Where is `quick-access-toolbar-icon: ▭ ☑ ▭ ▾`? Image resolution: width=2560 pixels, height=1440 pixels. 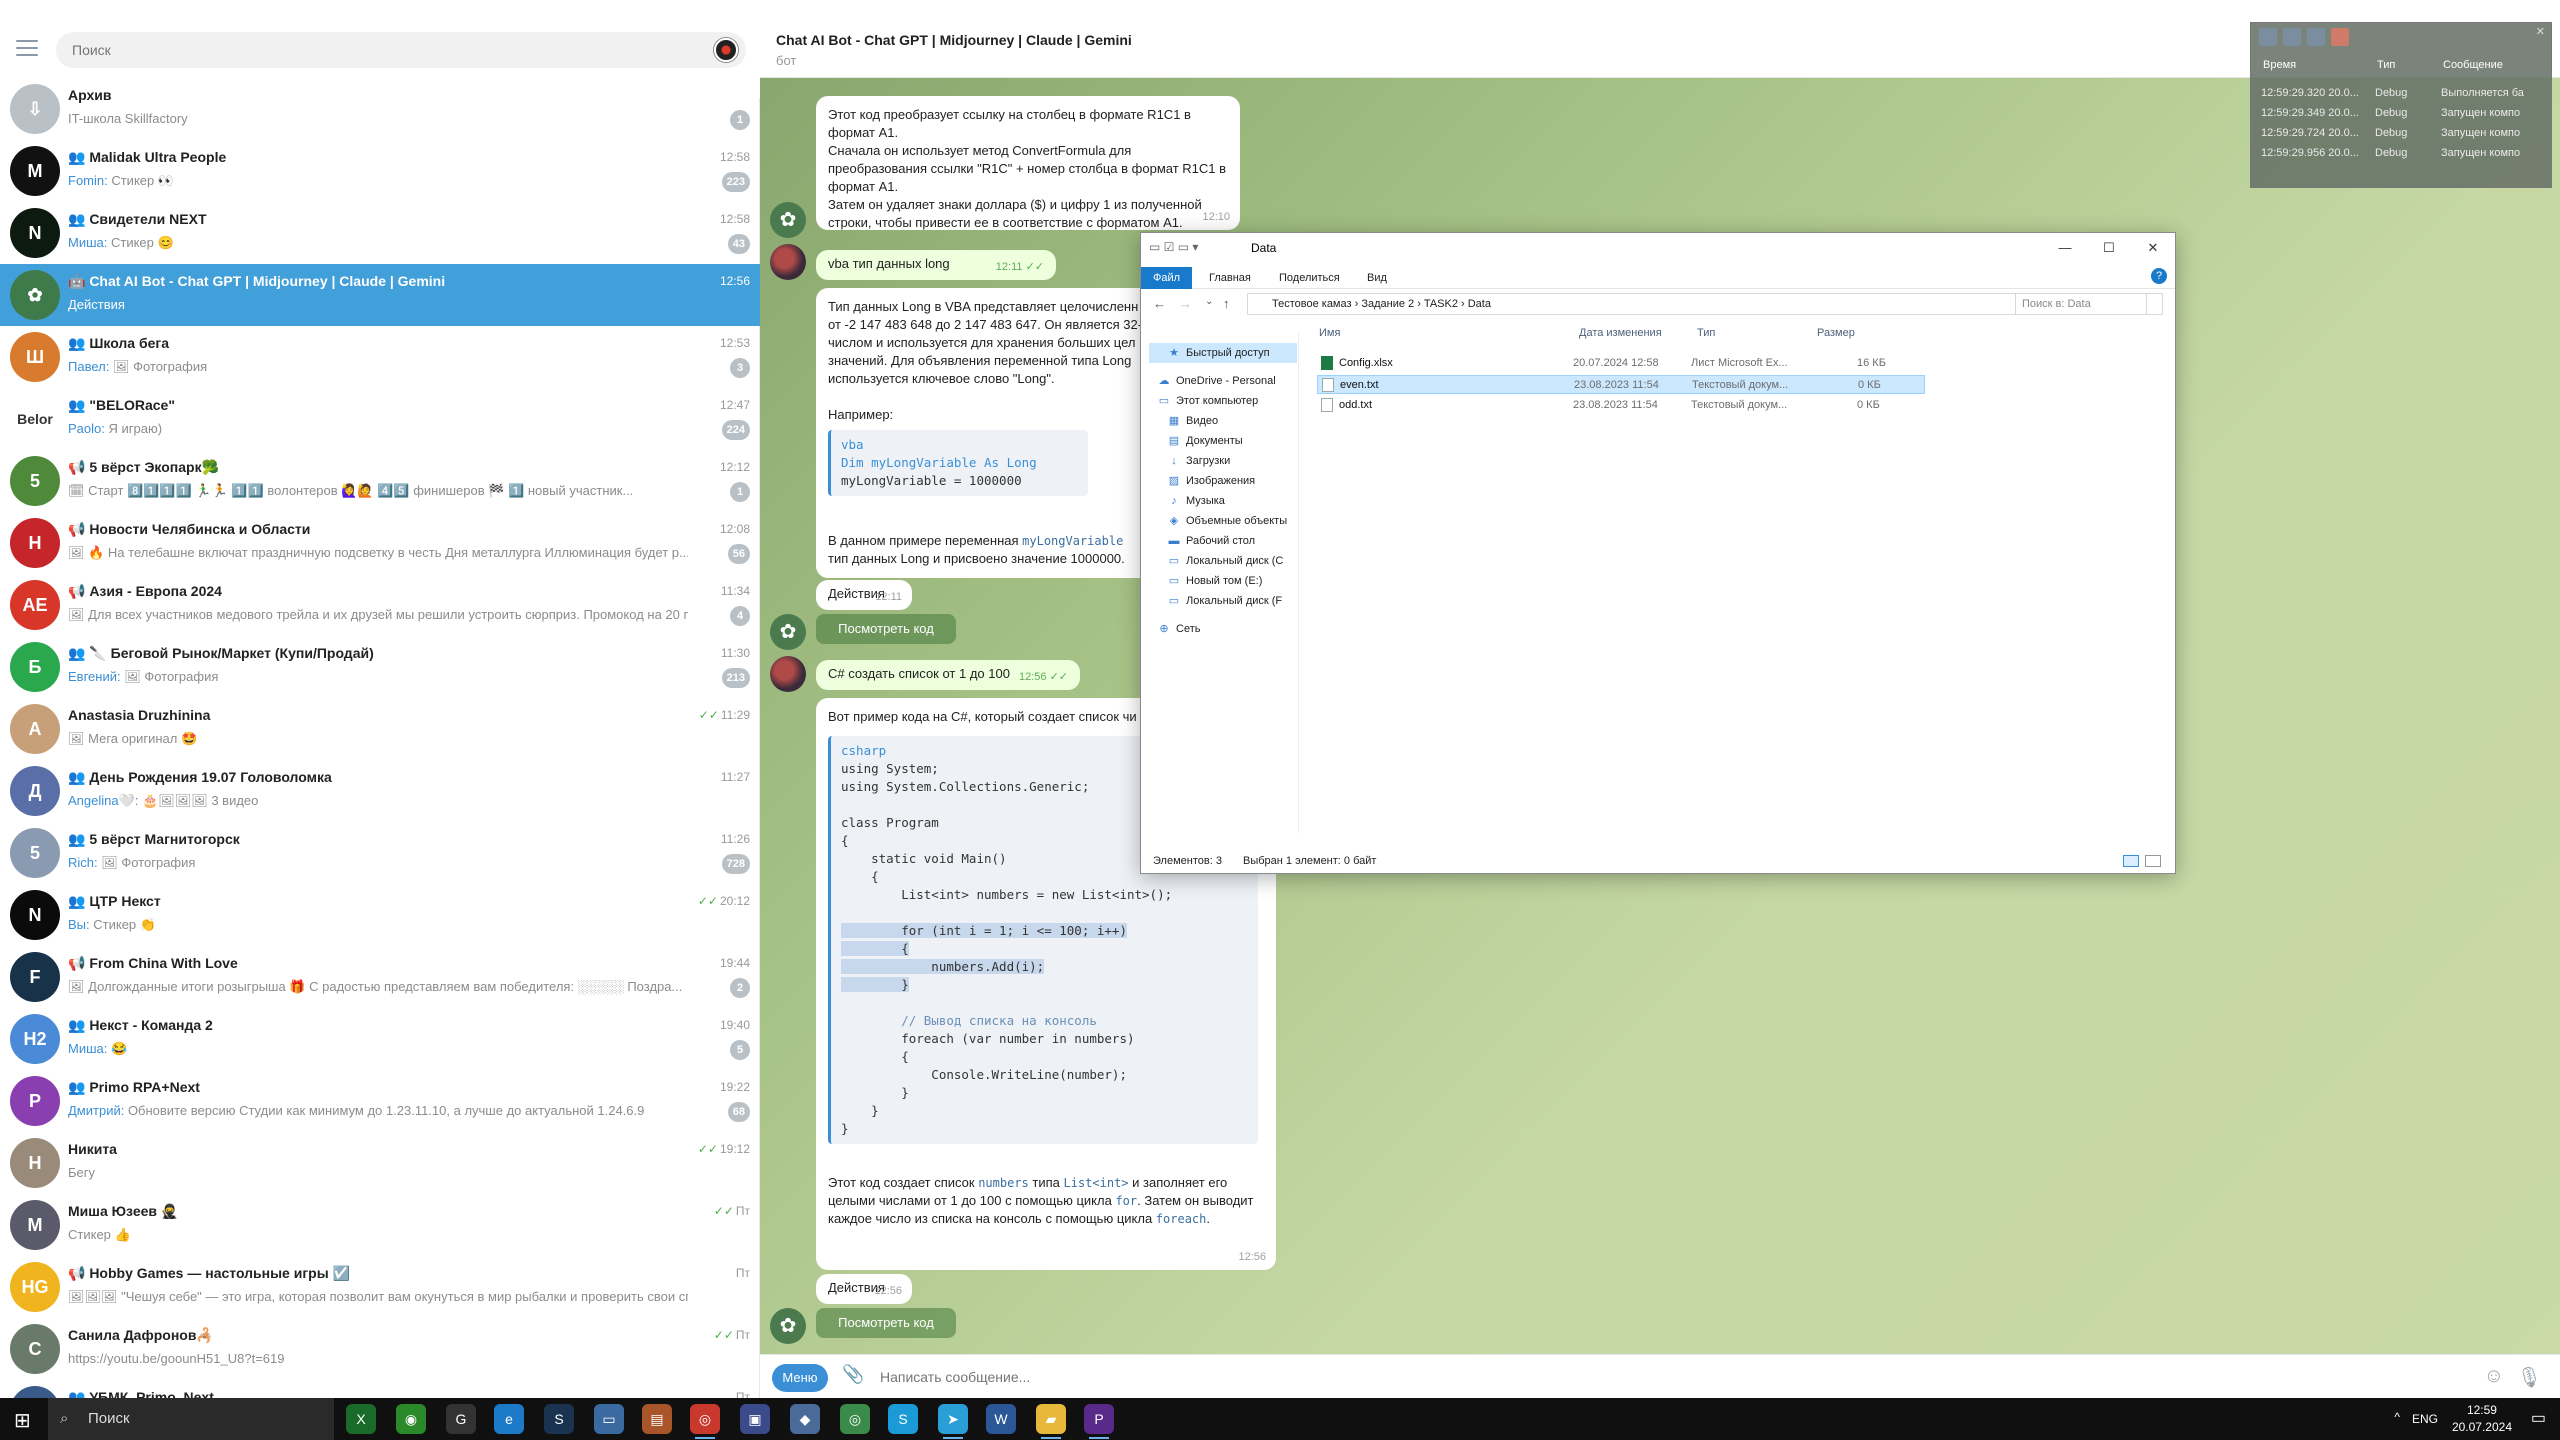
quick-access-toolbar-icon: ▭ ☑ ▭ ▾ is located at coordinates (1173, 247).